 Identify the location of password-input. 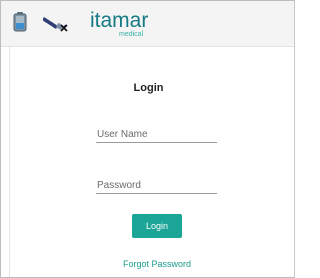
(156, 186).